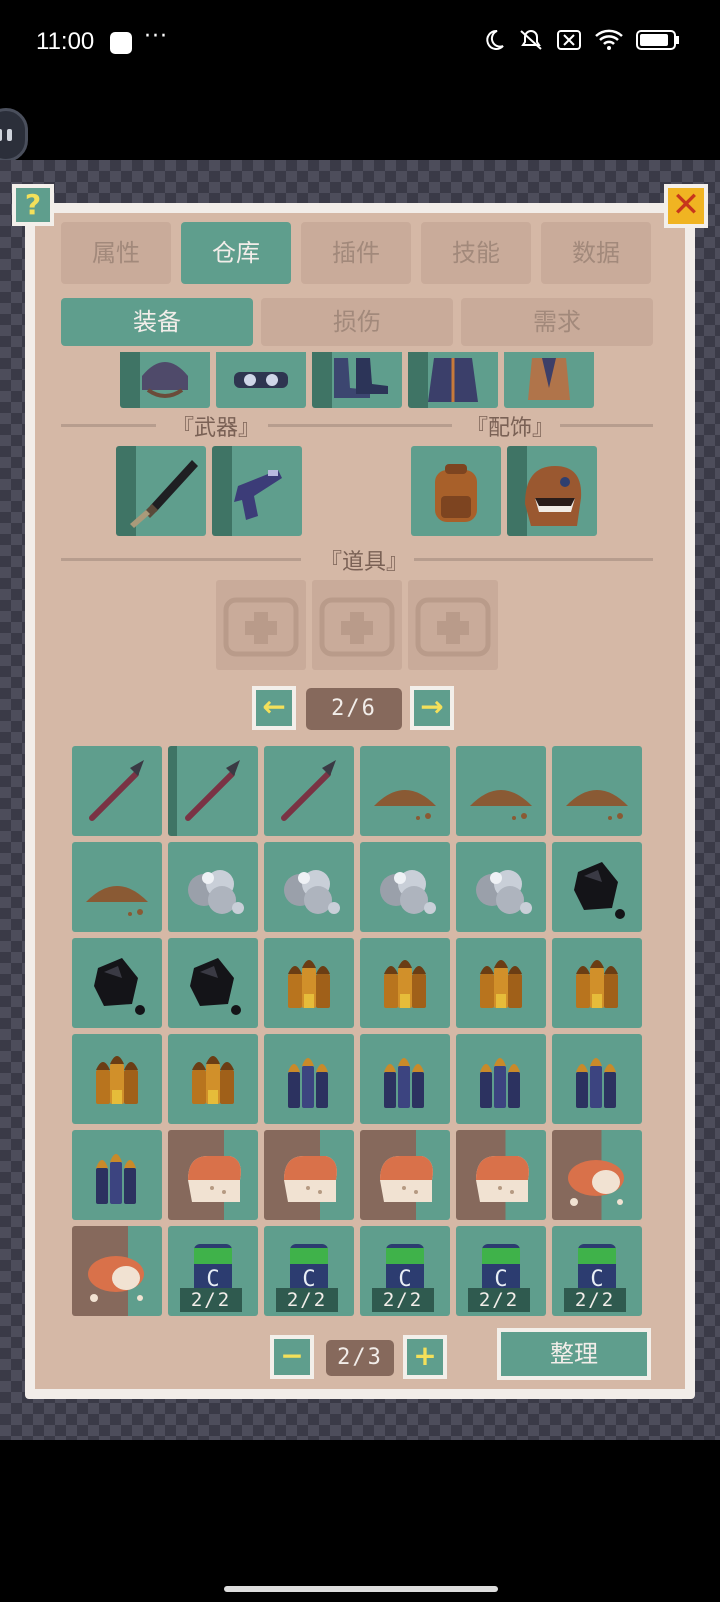 This screenshot has height=1602, width=720. What do you see at coordinates (361, 1589) in the screenshot?
I see `home-indicator` at bounding box center [361, 1589].